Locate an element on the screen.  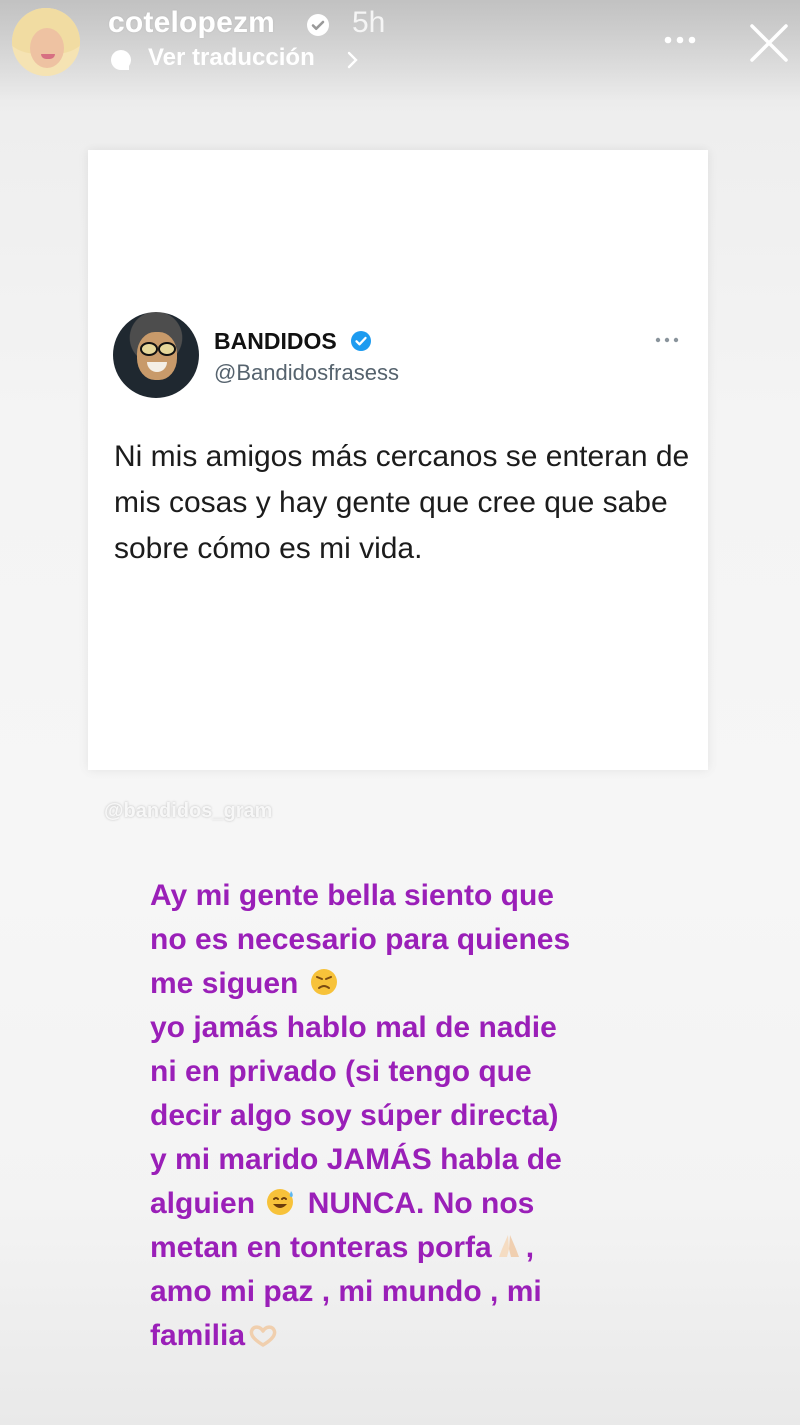
translate-icon is located at coordinates (121, 60).